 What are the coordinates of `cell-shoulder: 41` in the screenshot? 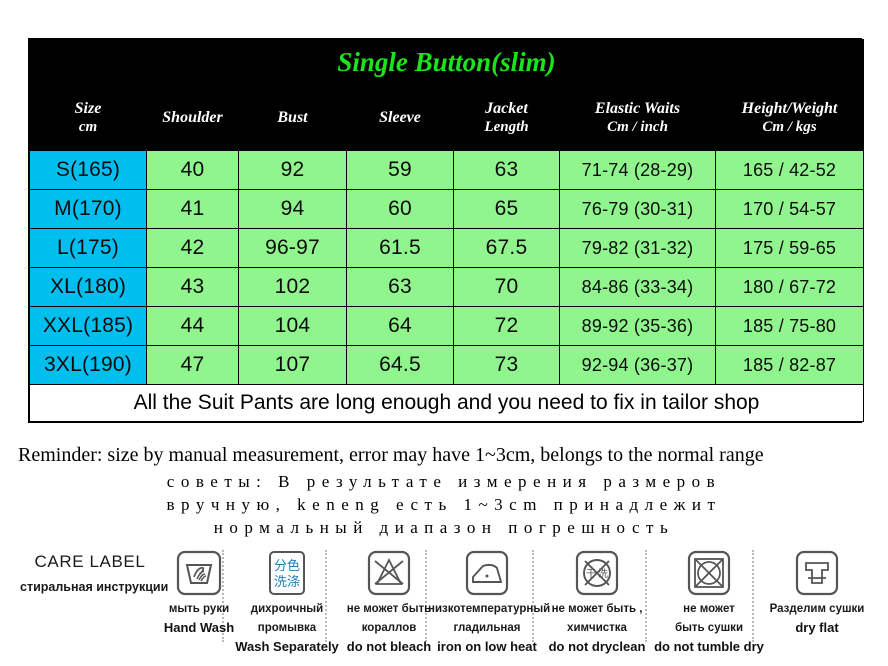 It's located at (192, 209).